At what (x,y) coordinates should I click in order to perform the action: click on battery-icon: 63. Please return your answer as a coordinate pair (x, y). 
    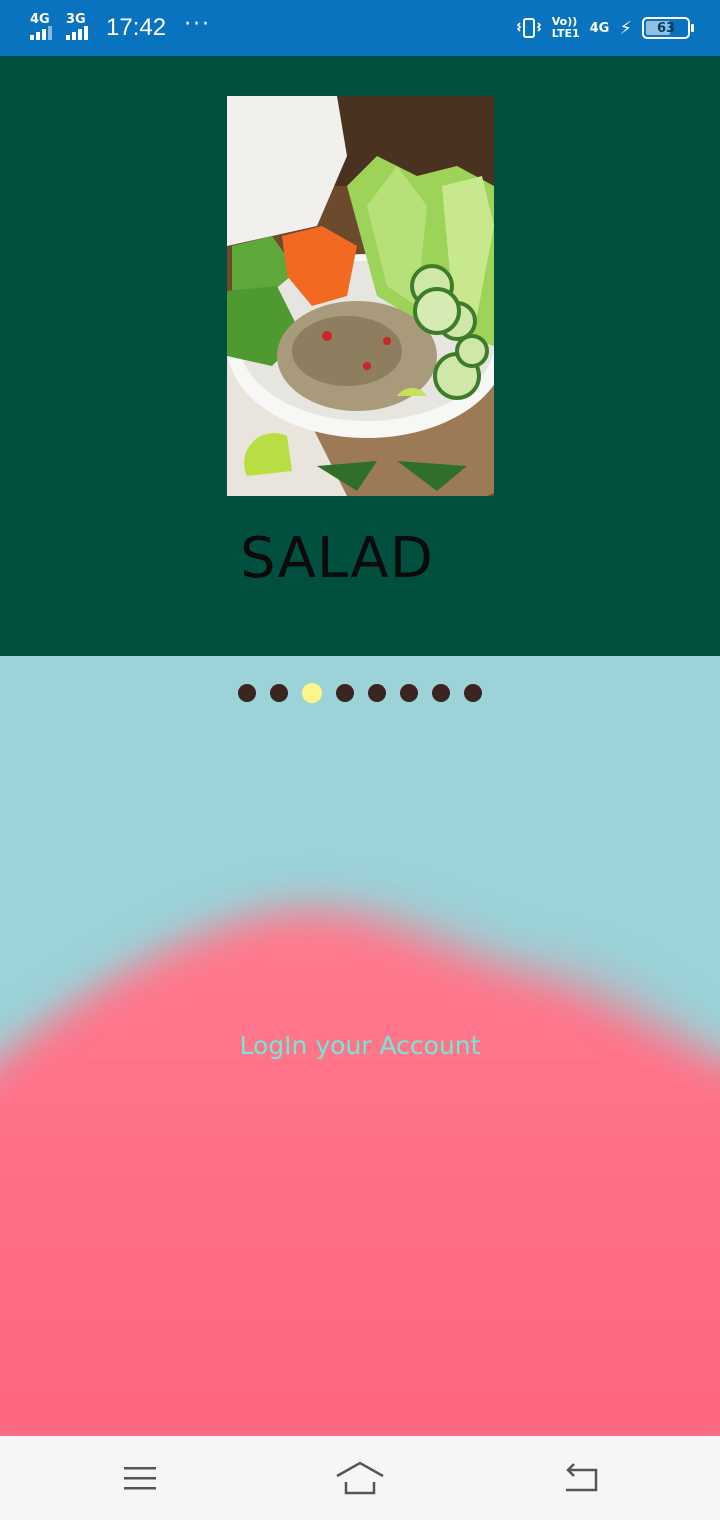
    Looking at the image, I should click on (668, 28).